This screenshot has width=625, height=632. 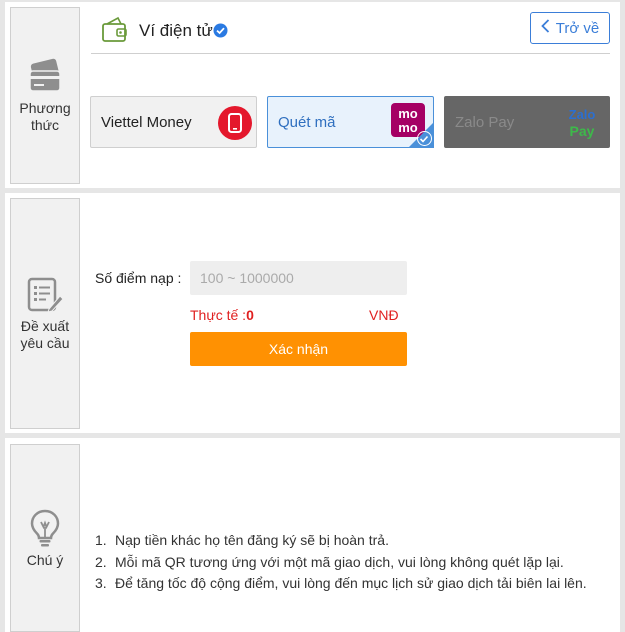 What do you see at coordinates (138, 278) in the screenshot?
I see `points-label: Số điểm nạp :` at bounding box center [138, 278].